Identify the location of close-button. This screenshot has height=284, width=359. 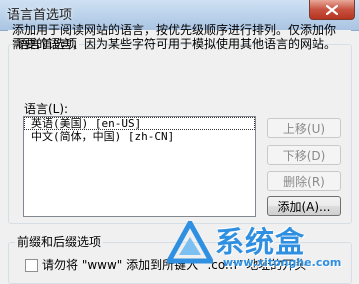
(332, 10).